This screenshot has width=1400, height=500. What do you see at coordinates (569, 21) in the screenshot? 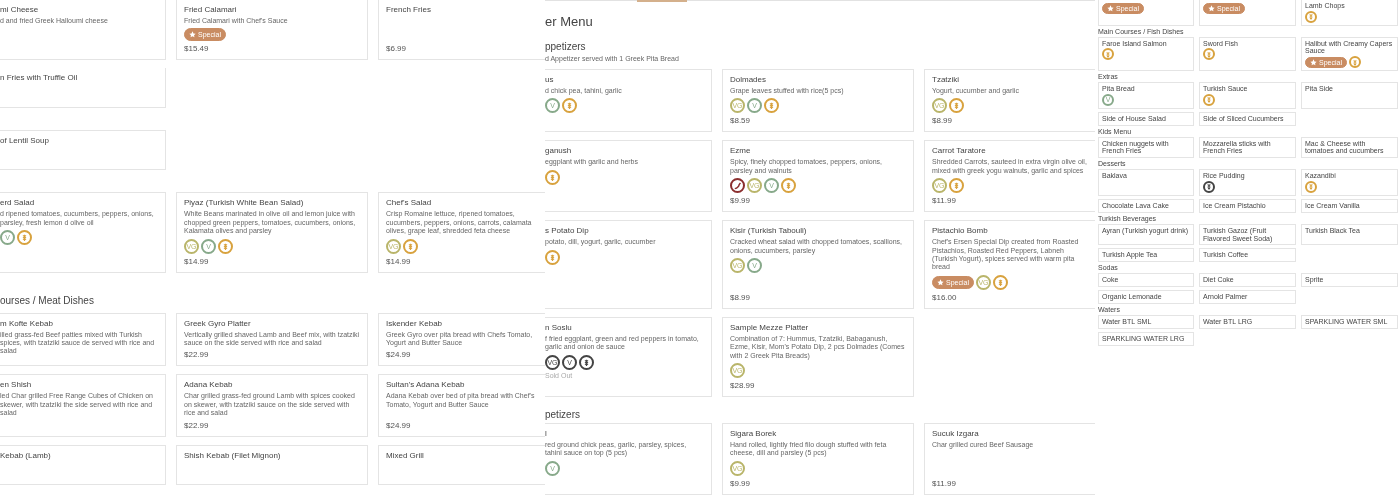
I see `page-title: er Menu` at bounding box center [569, 21].